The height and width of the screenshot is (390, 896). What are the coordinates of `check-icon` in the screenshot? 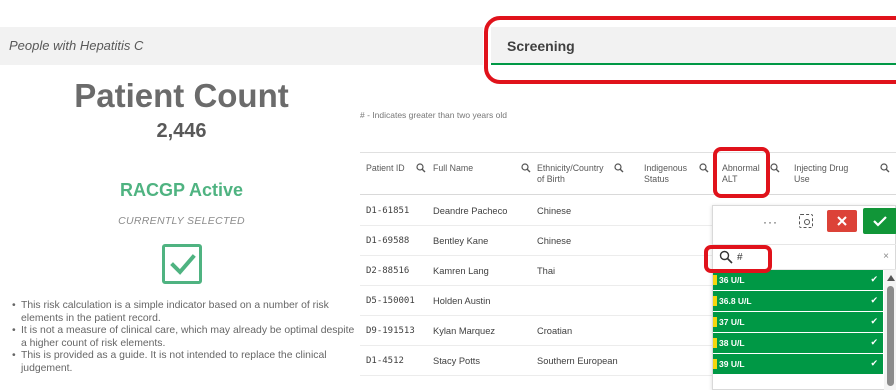 It's located at (183, 264).